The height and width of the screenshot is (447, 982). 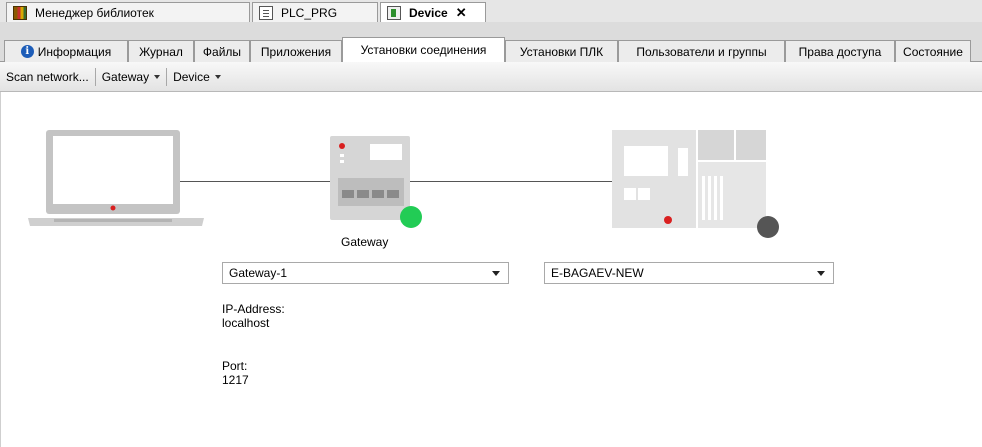 I want to click on tab-device: Device ✕, so click(x=433, y=12).